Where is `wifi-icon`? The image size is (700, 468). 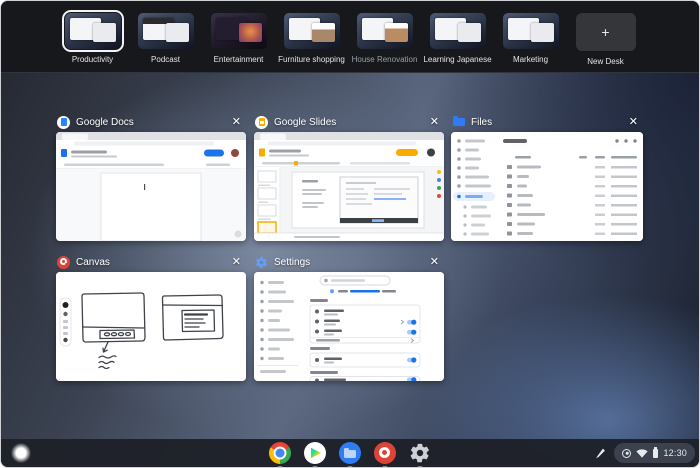
wifi-icon is located at coordinates (642, 453).